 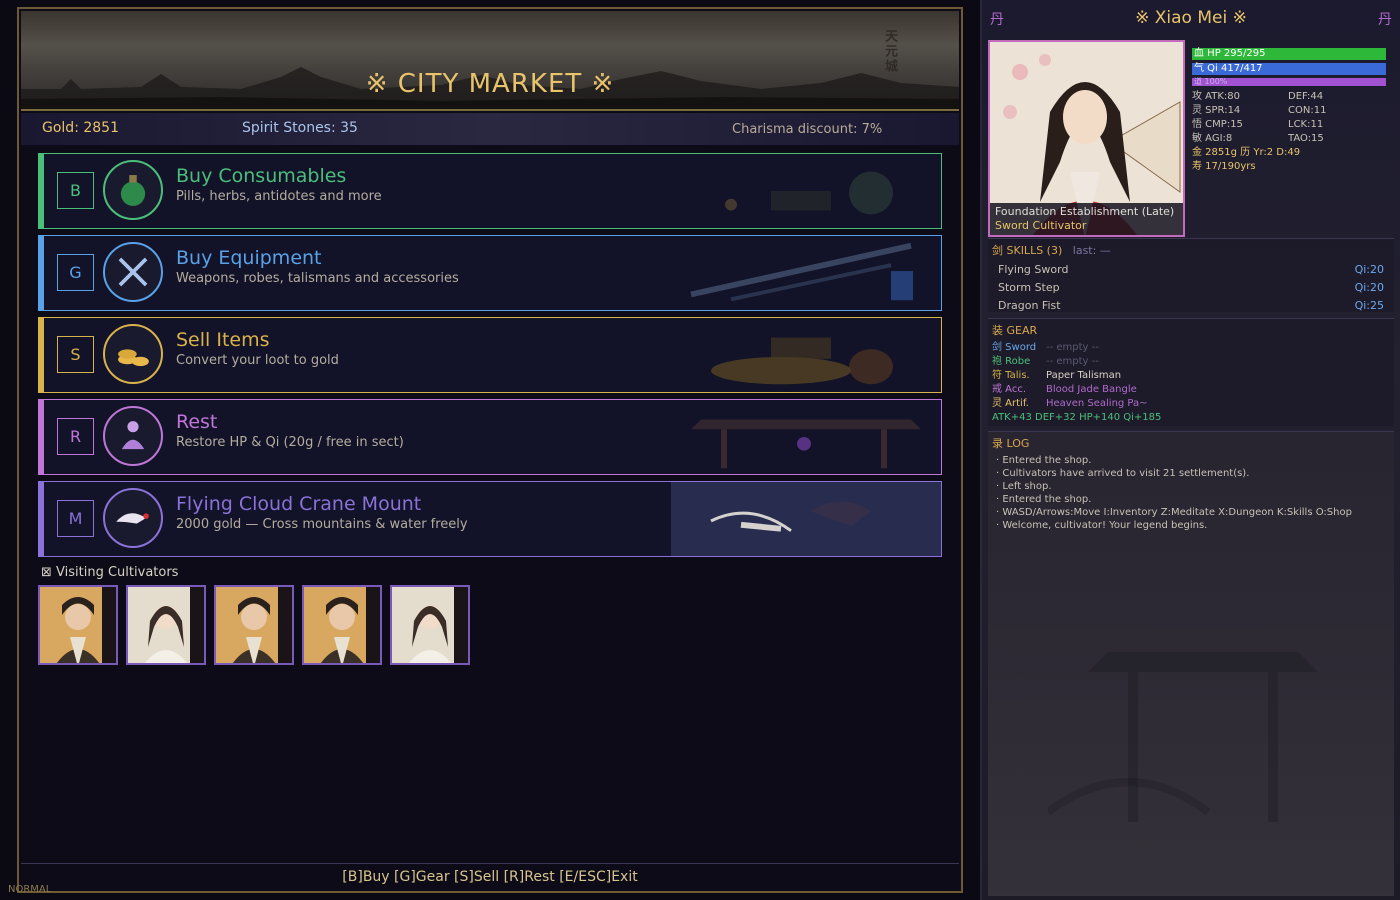 What do you see at coordinates (1085, 211) in the screenshot?
I see `cultivation-realm: Foundation Establishment (Late)` at bounding box center [1085, 211].